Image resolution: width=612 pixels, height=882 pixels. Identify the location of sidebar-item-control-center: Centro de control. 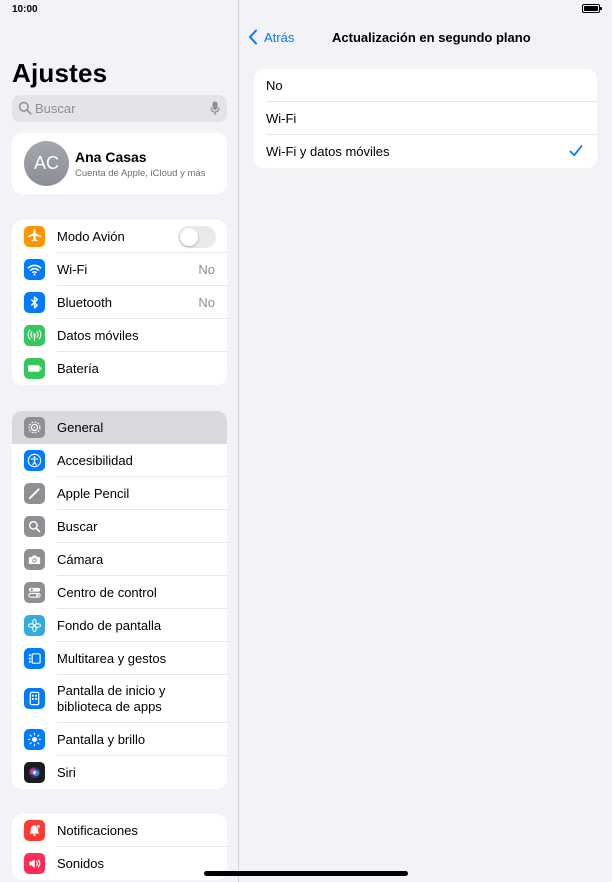
(119, 592).